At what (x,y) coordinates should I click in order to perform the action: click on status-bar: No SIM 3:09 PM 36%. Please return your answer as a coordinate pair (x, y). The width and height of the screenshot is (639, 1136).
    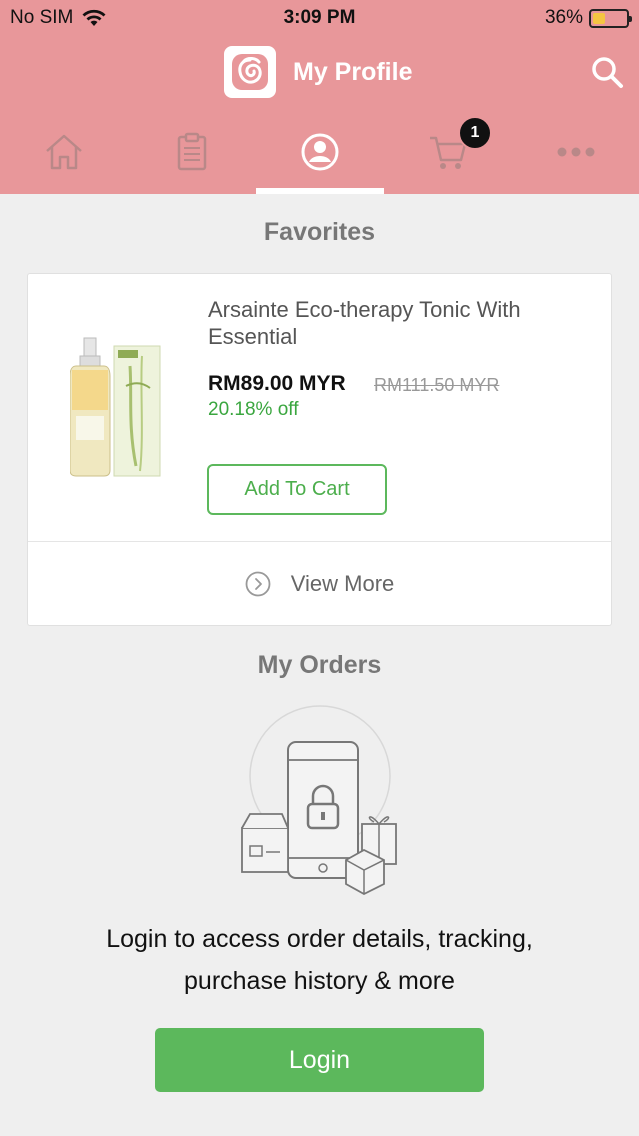
    Looking at the image, I should click on (319, 18).